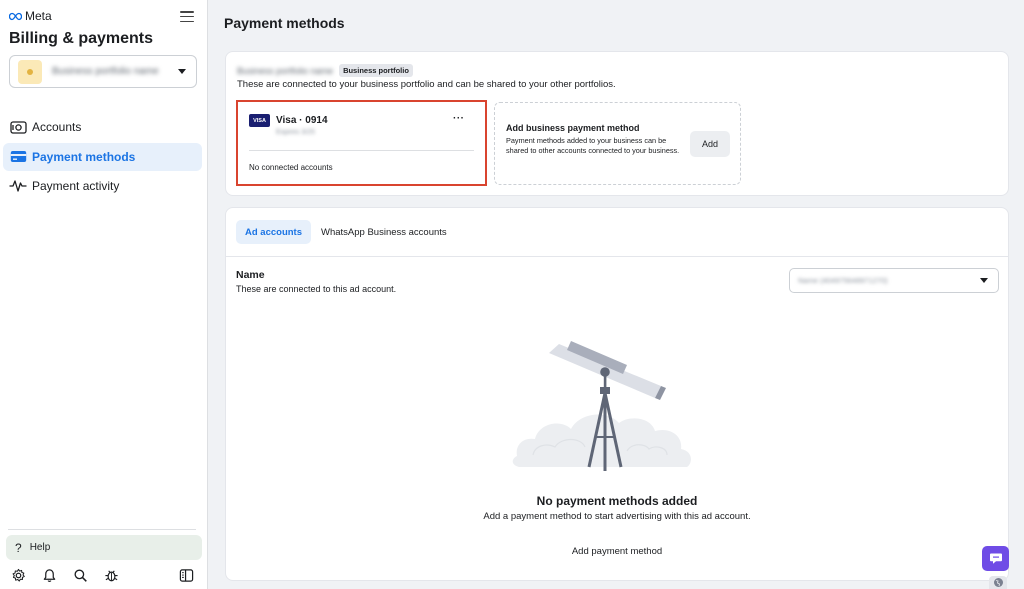  What do you see at coordinates (617, 551) in the screenshot?
I see `add-payment-method-link: Add payment method` at bounding box center [617, 551].